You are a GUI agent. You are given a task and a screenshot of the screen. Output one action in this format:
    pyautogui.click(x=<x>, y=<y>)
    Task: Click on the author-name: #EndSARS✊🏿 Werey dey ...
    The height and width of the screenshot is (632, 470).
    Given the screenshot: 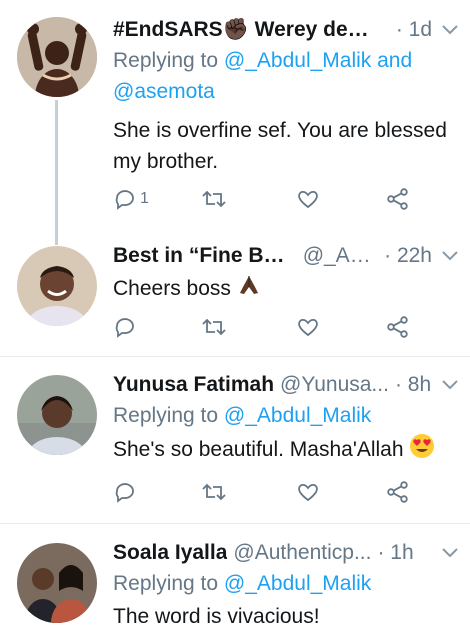 What is the action you would take?
    pyautogui.click(x=245, y=30)
    